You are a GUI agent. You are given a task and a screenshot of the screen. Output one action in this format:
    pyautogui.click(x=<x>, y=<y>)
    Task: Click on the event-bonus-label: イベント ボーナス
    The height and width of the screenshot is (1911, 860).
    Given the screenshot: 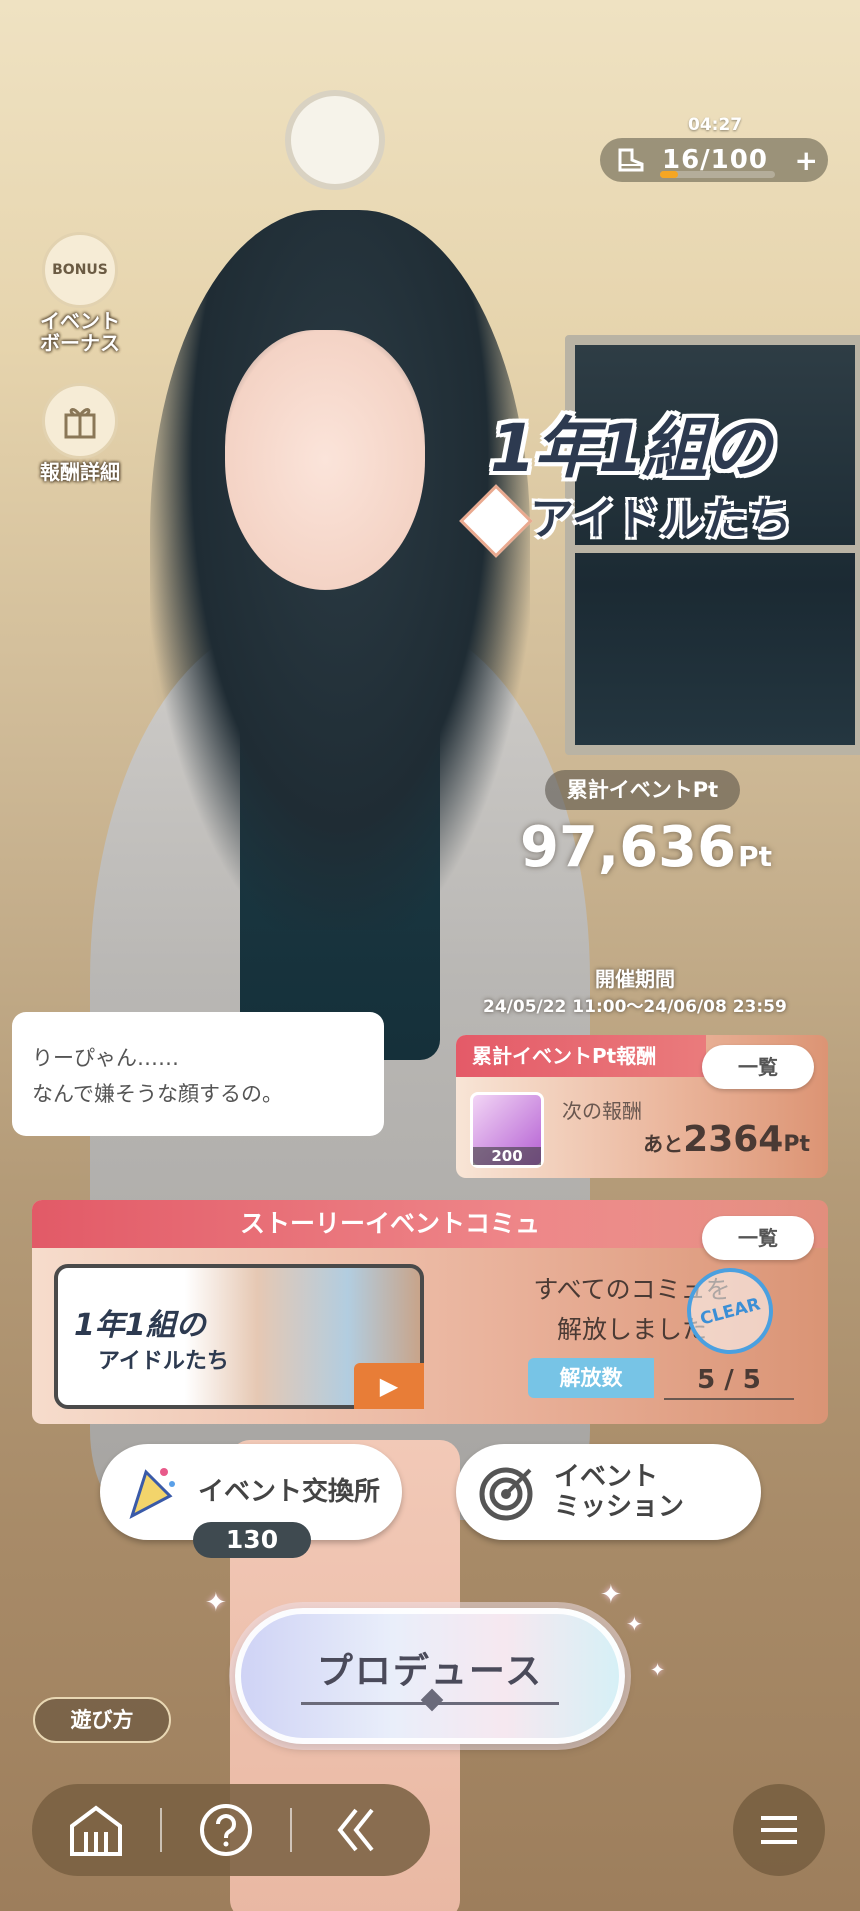 What is the action you would take?
    pyautogui.click(x=80, y=332)
    